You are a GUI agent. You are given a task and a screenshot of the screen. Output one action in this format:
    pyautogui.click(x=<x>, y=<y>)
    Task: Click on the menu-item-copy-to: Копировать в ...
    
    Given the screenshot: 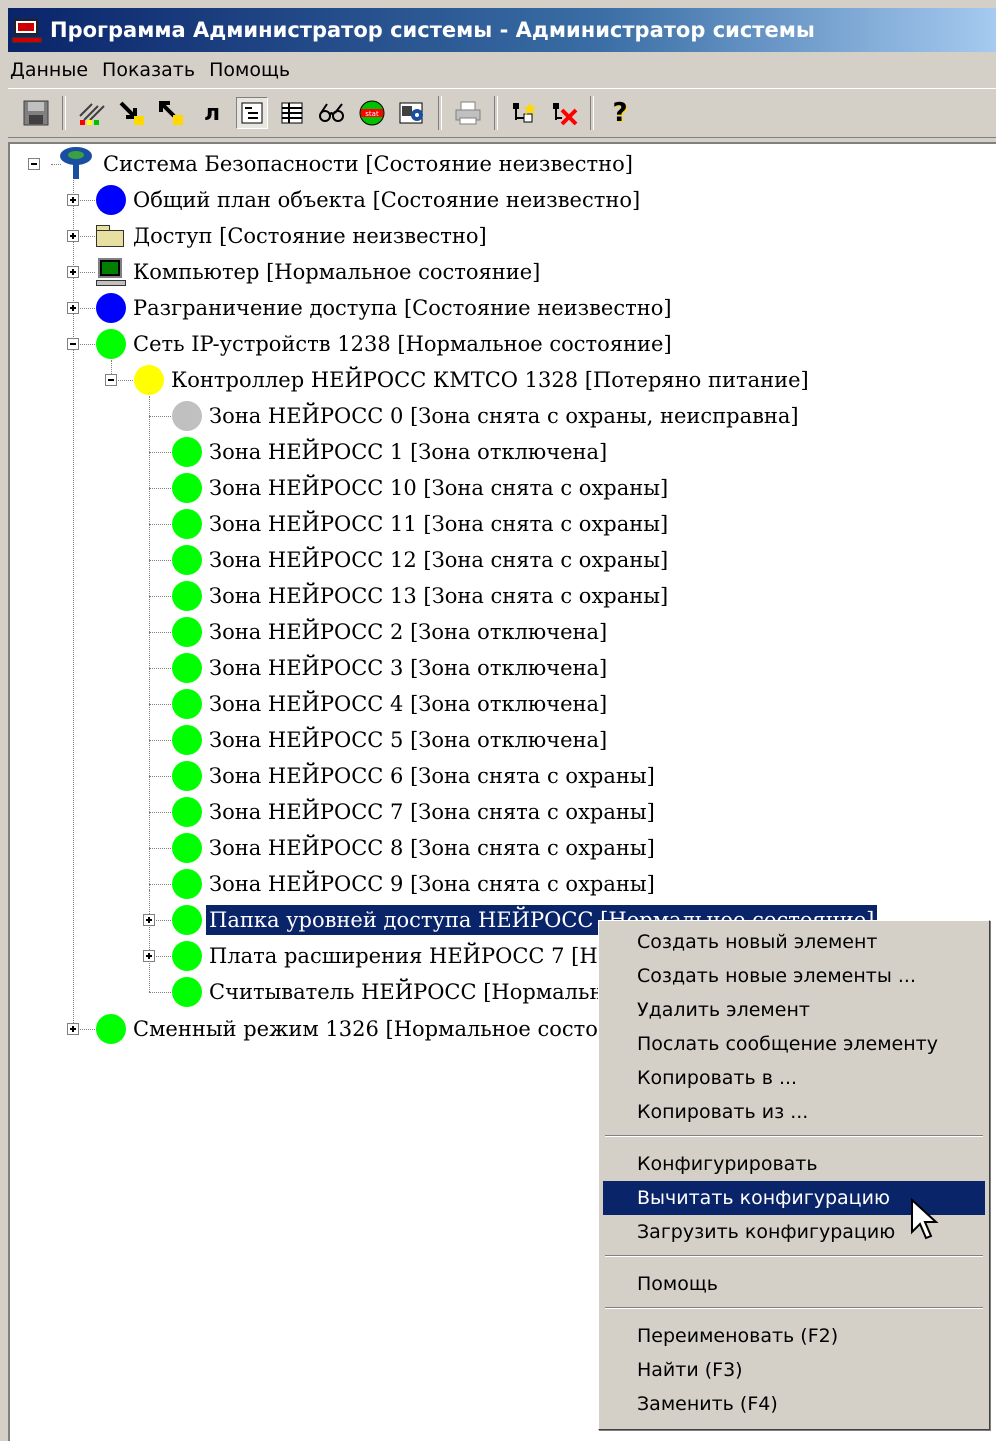 What is the action you would take?
    pyautogui.click(x=794, y=1078)
    